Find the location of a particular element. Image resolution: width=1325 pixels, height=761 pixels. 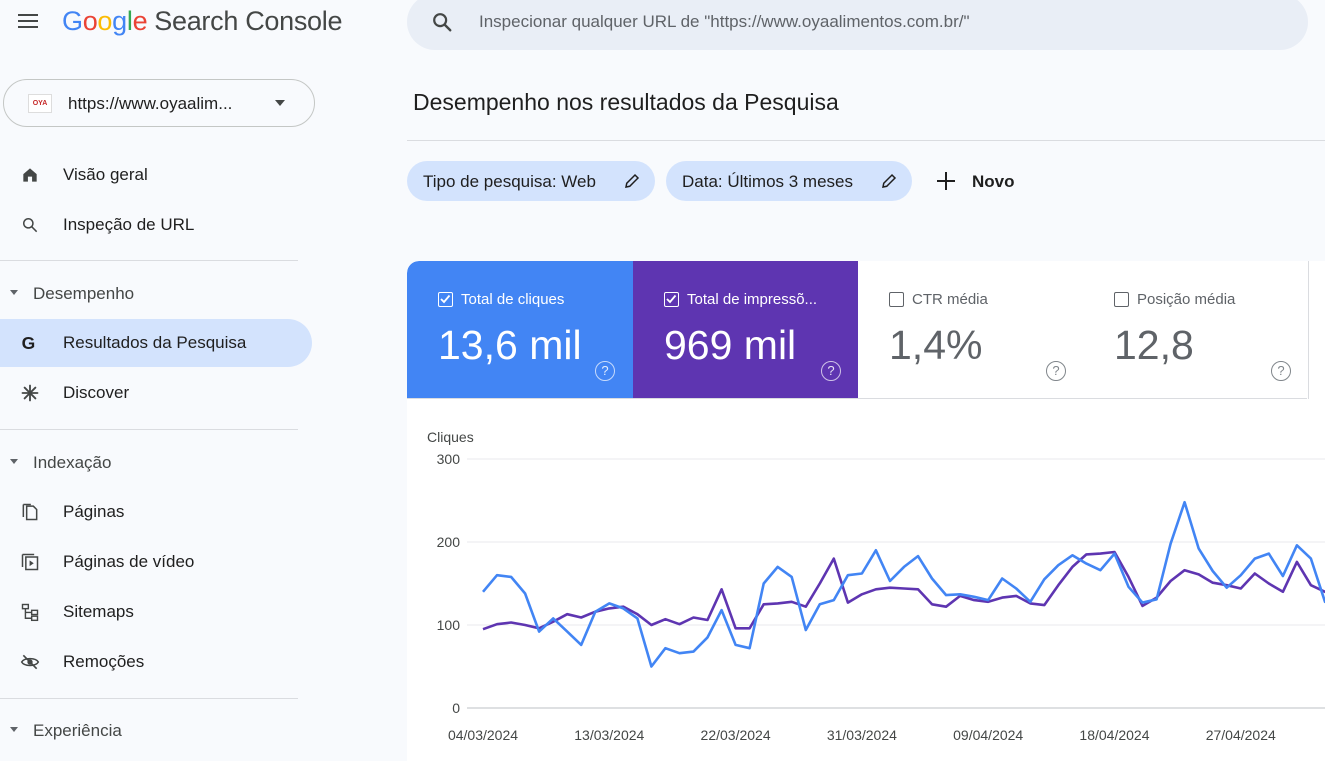

metric-total-impressions: Total de impressõ... 969 mil ? is located at coordinates (746, 330).